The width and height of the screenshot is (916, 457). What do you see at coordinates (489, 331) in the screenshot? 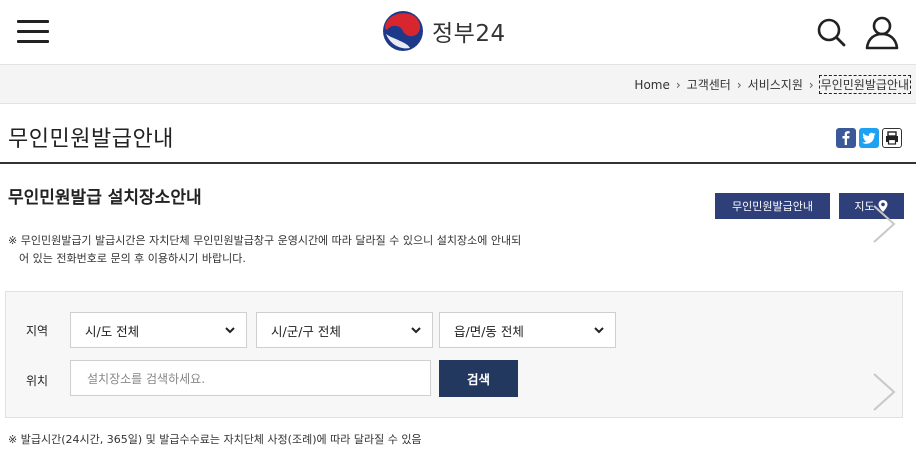
I see `eupmyeondong-select-value: 읍/면/동 전체` at bounding box center [489, 331].